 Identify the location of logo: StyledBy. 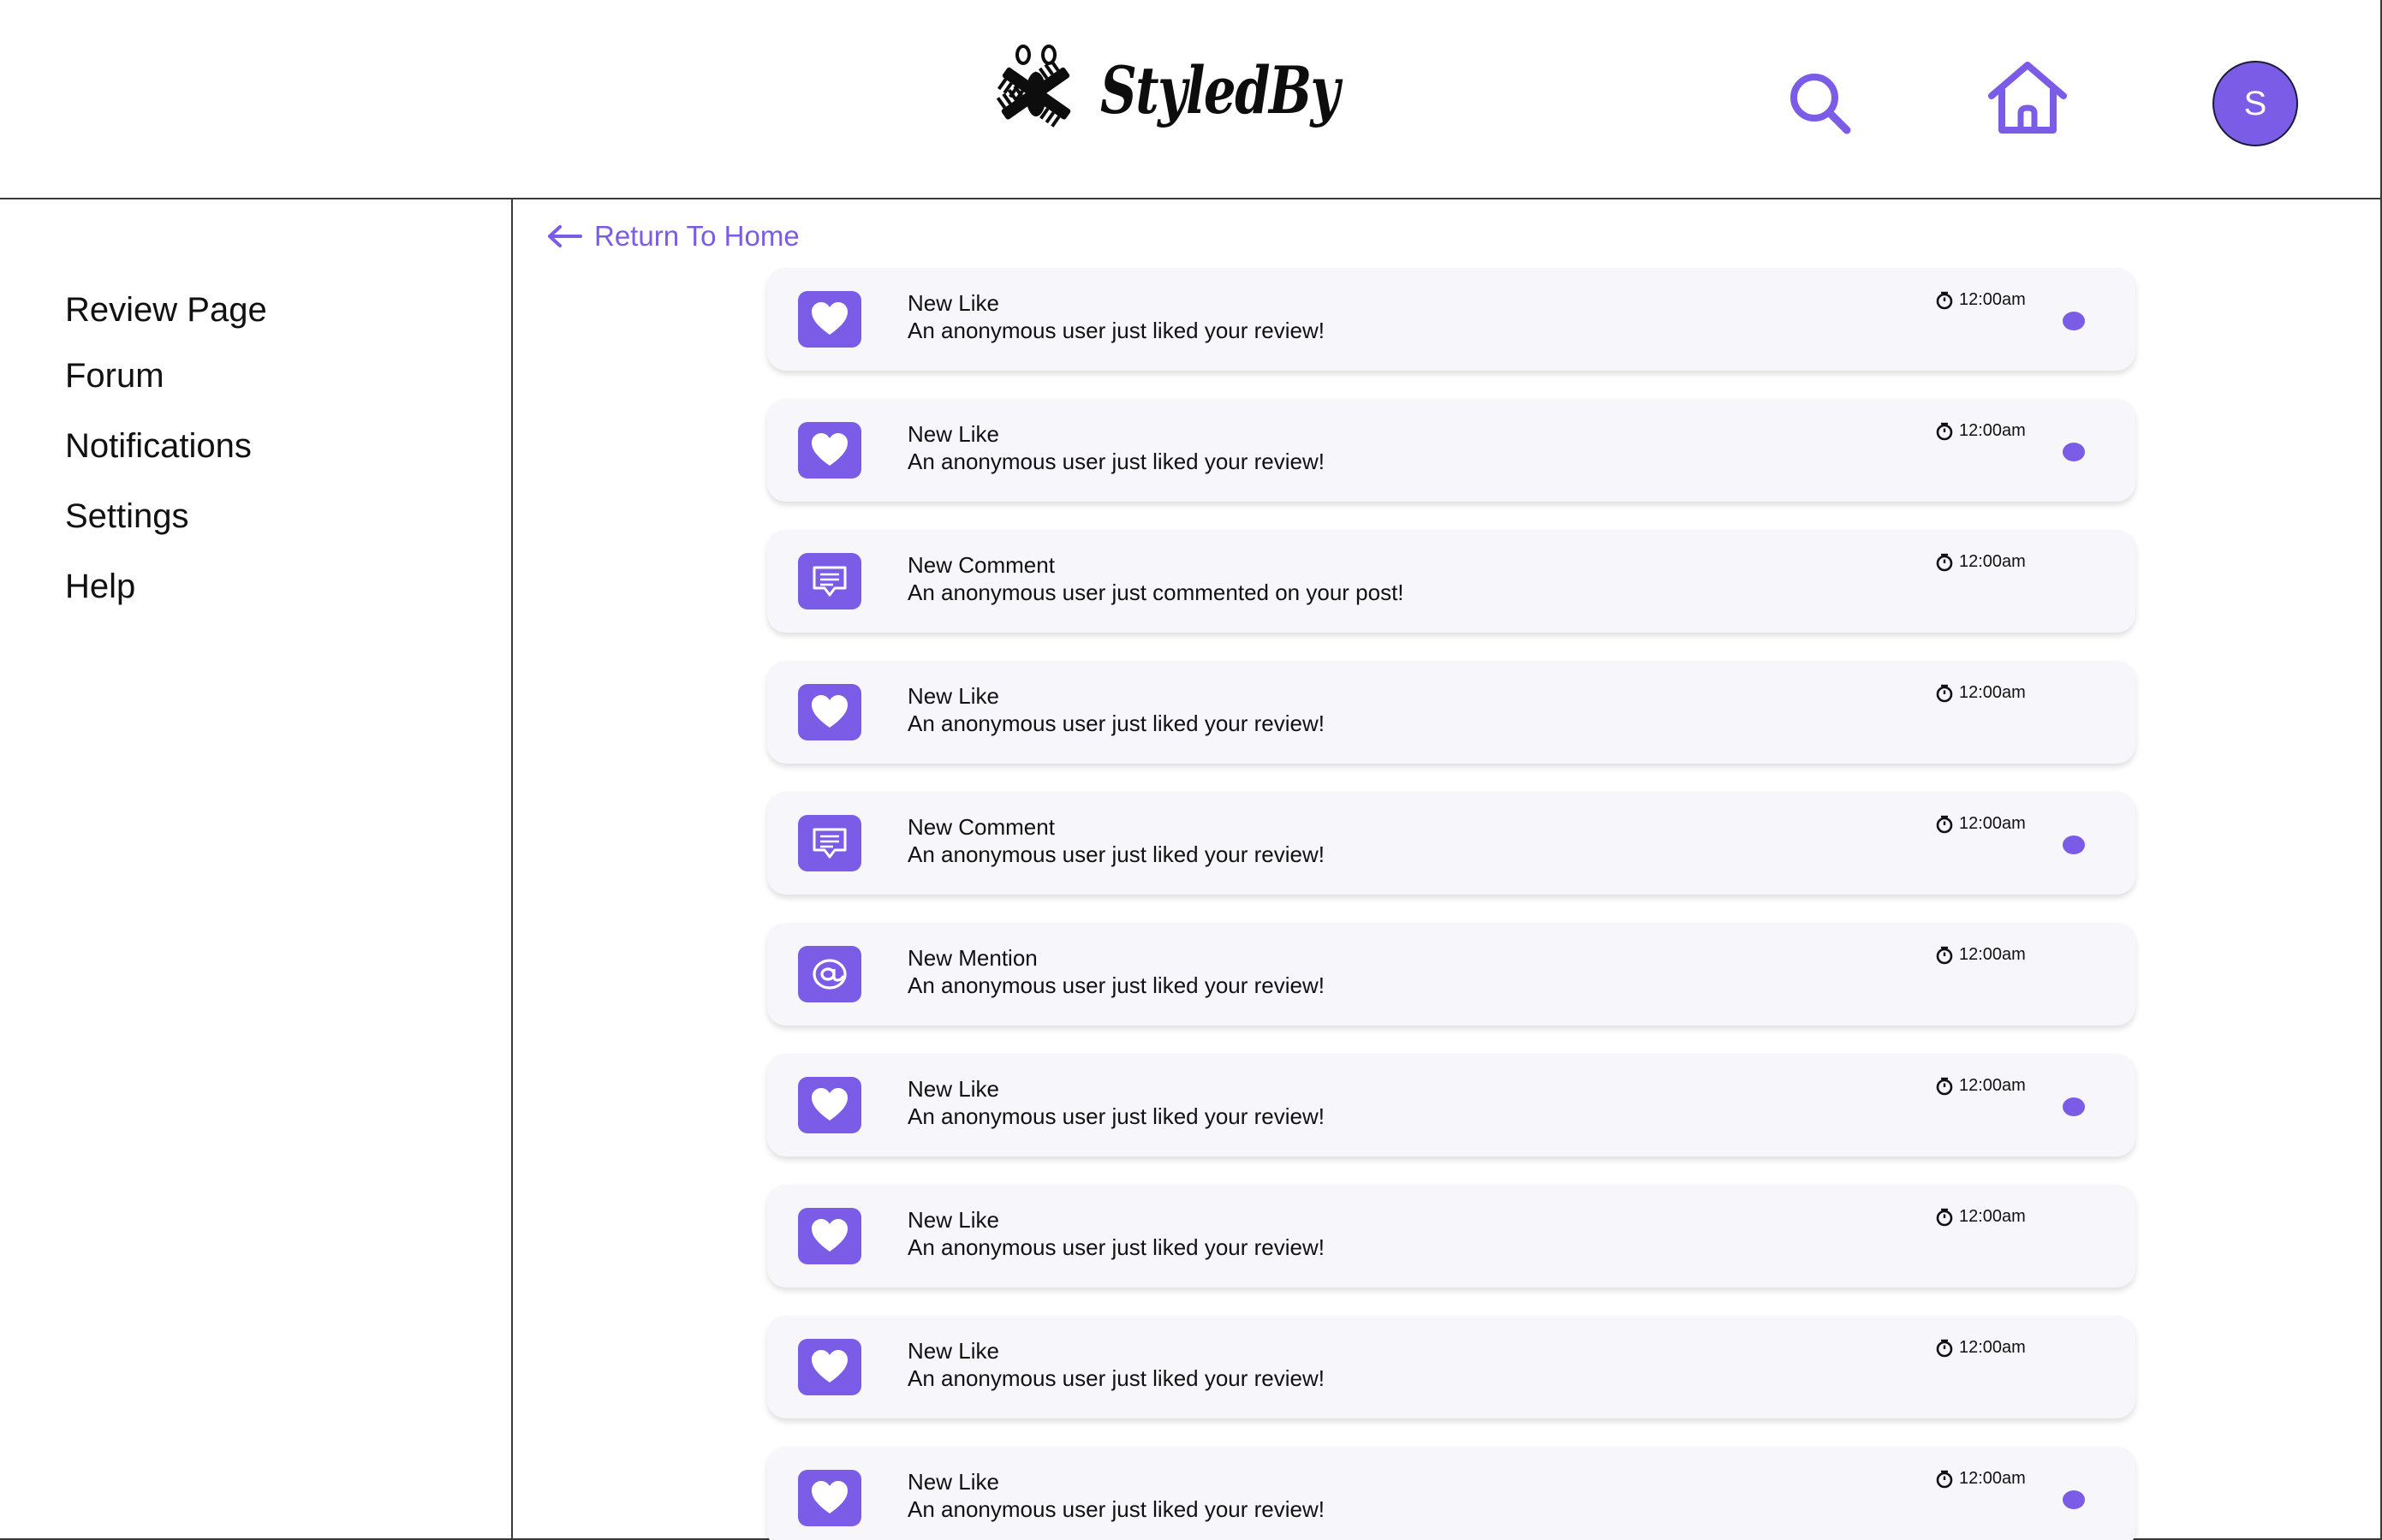
(1197, 90).